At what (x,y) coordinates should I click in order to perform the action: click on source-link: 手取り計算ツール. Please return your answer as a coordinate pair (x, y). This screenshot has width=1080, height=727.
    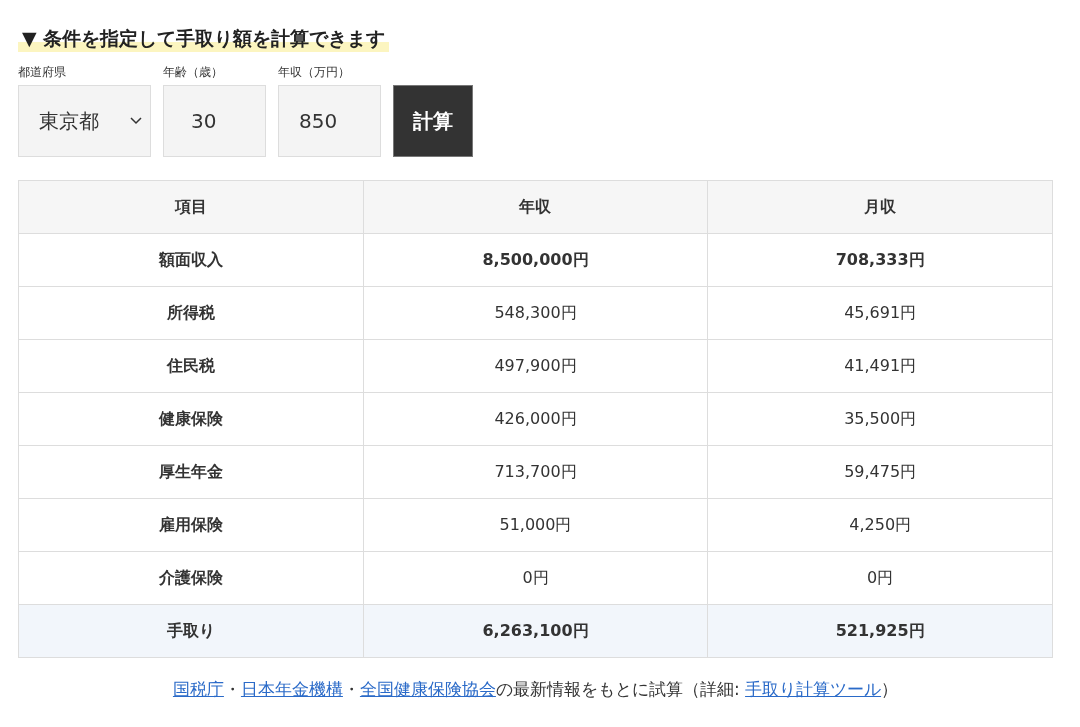
    Looking at the image, I should click on (813, 689).